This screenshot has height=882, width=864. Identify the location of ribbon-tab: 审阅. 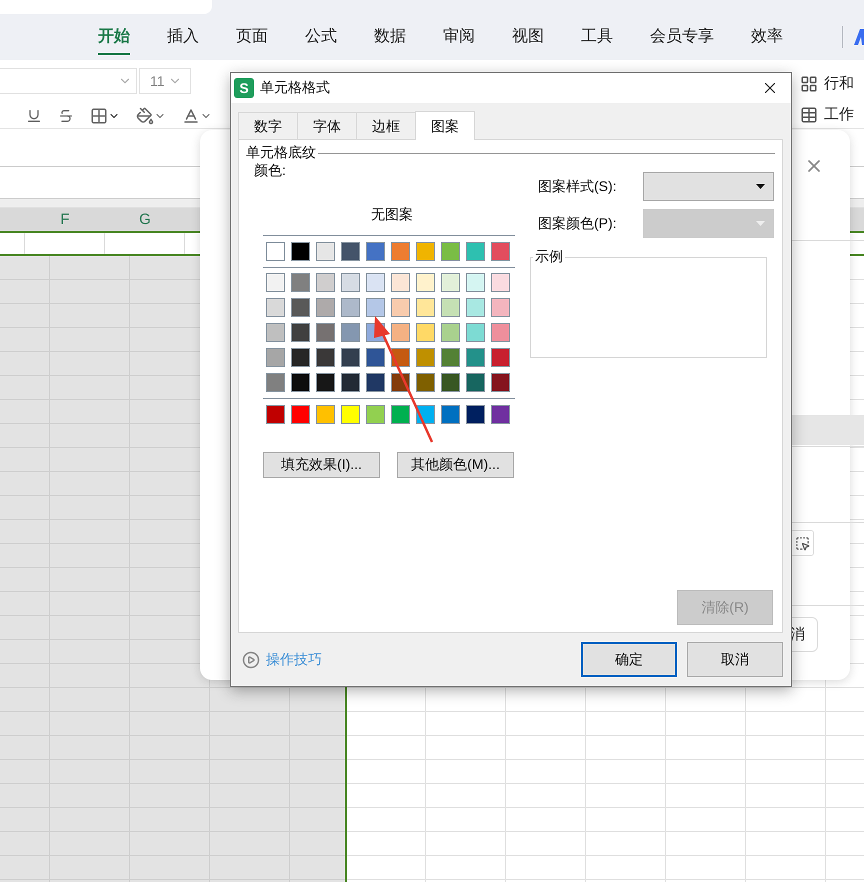
(459, 37).